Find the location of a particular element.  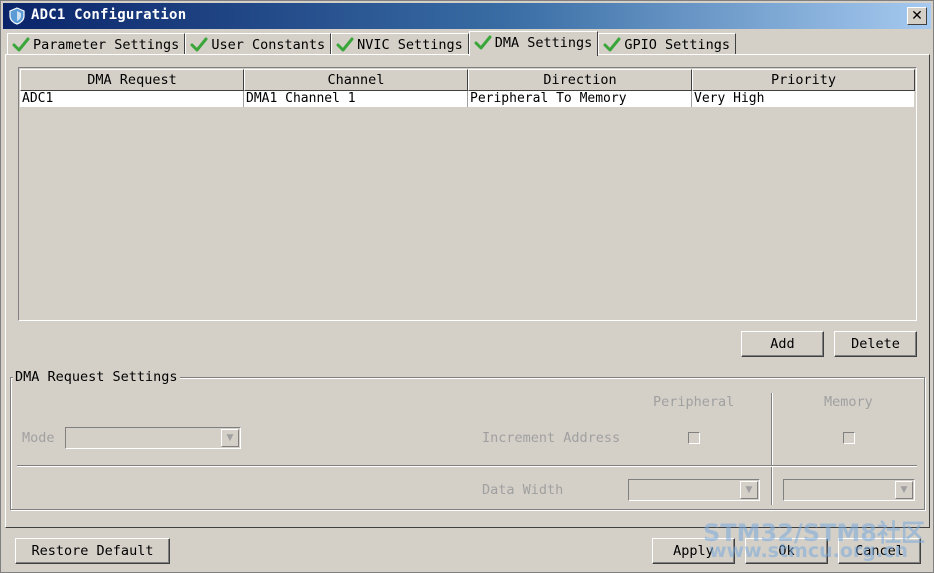

column-header-direction: Direction is located at coordinates (580, 80).